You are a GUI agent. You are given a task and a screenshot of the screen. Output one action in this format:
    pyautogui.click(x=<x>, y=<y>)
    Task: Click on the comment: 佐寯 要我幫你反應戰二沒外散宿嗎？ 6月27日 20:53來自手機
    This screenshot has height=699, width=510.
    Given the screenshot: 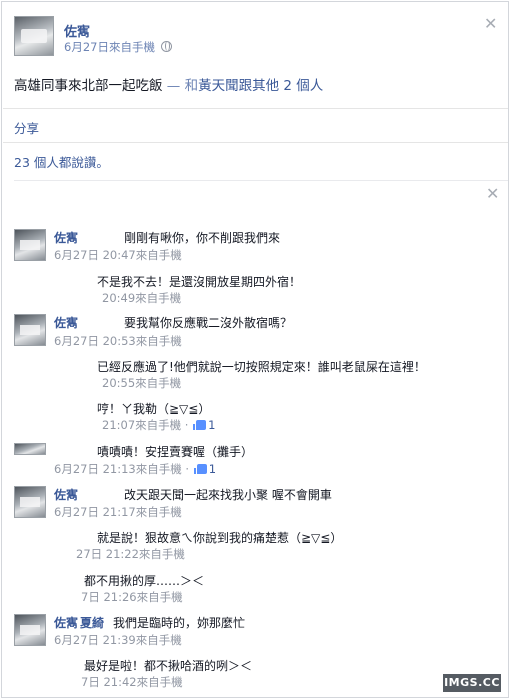 What is the action you would take?
    pyautogui.click(x=254, y=332)
    